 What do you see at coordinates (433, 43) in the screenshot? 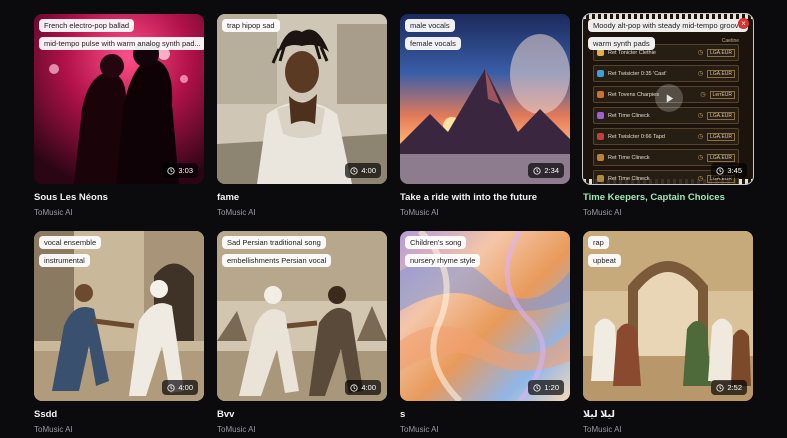
I see `style-tag: female vocals` at bounding box center [433, 43].